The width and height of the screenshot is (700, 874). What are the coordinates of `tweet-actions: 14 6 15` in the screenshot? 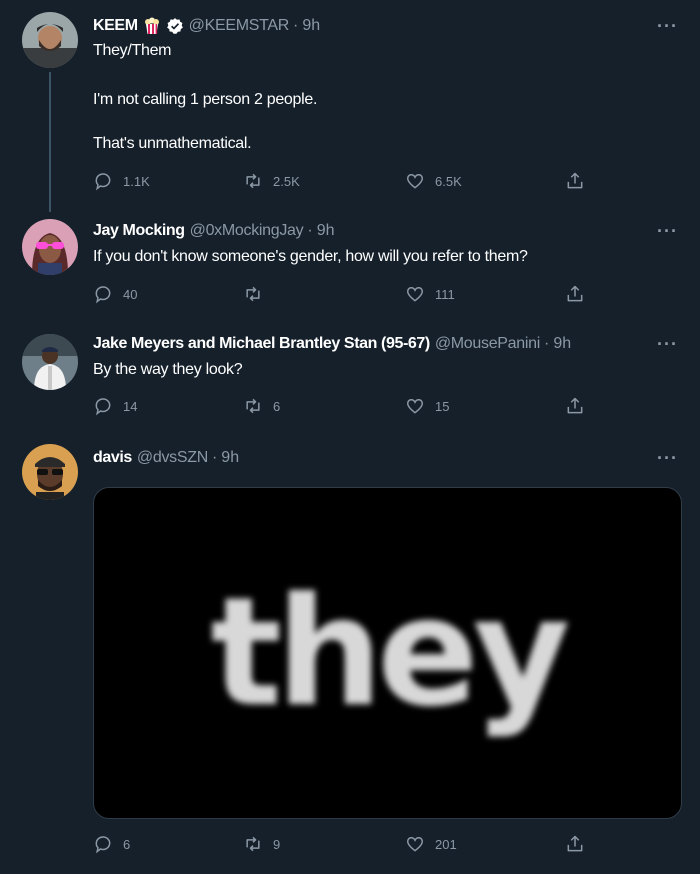 It's located at (343, 408).